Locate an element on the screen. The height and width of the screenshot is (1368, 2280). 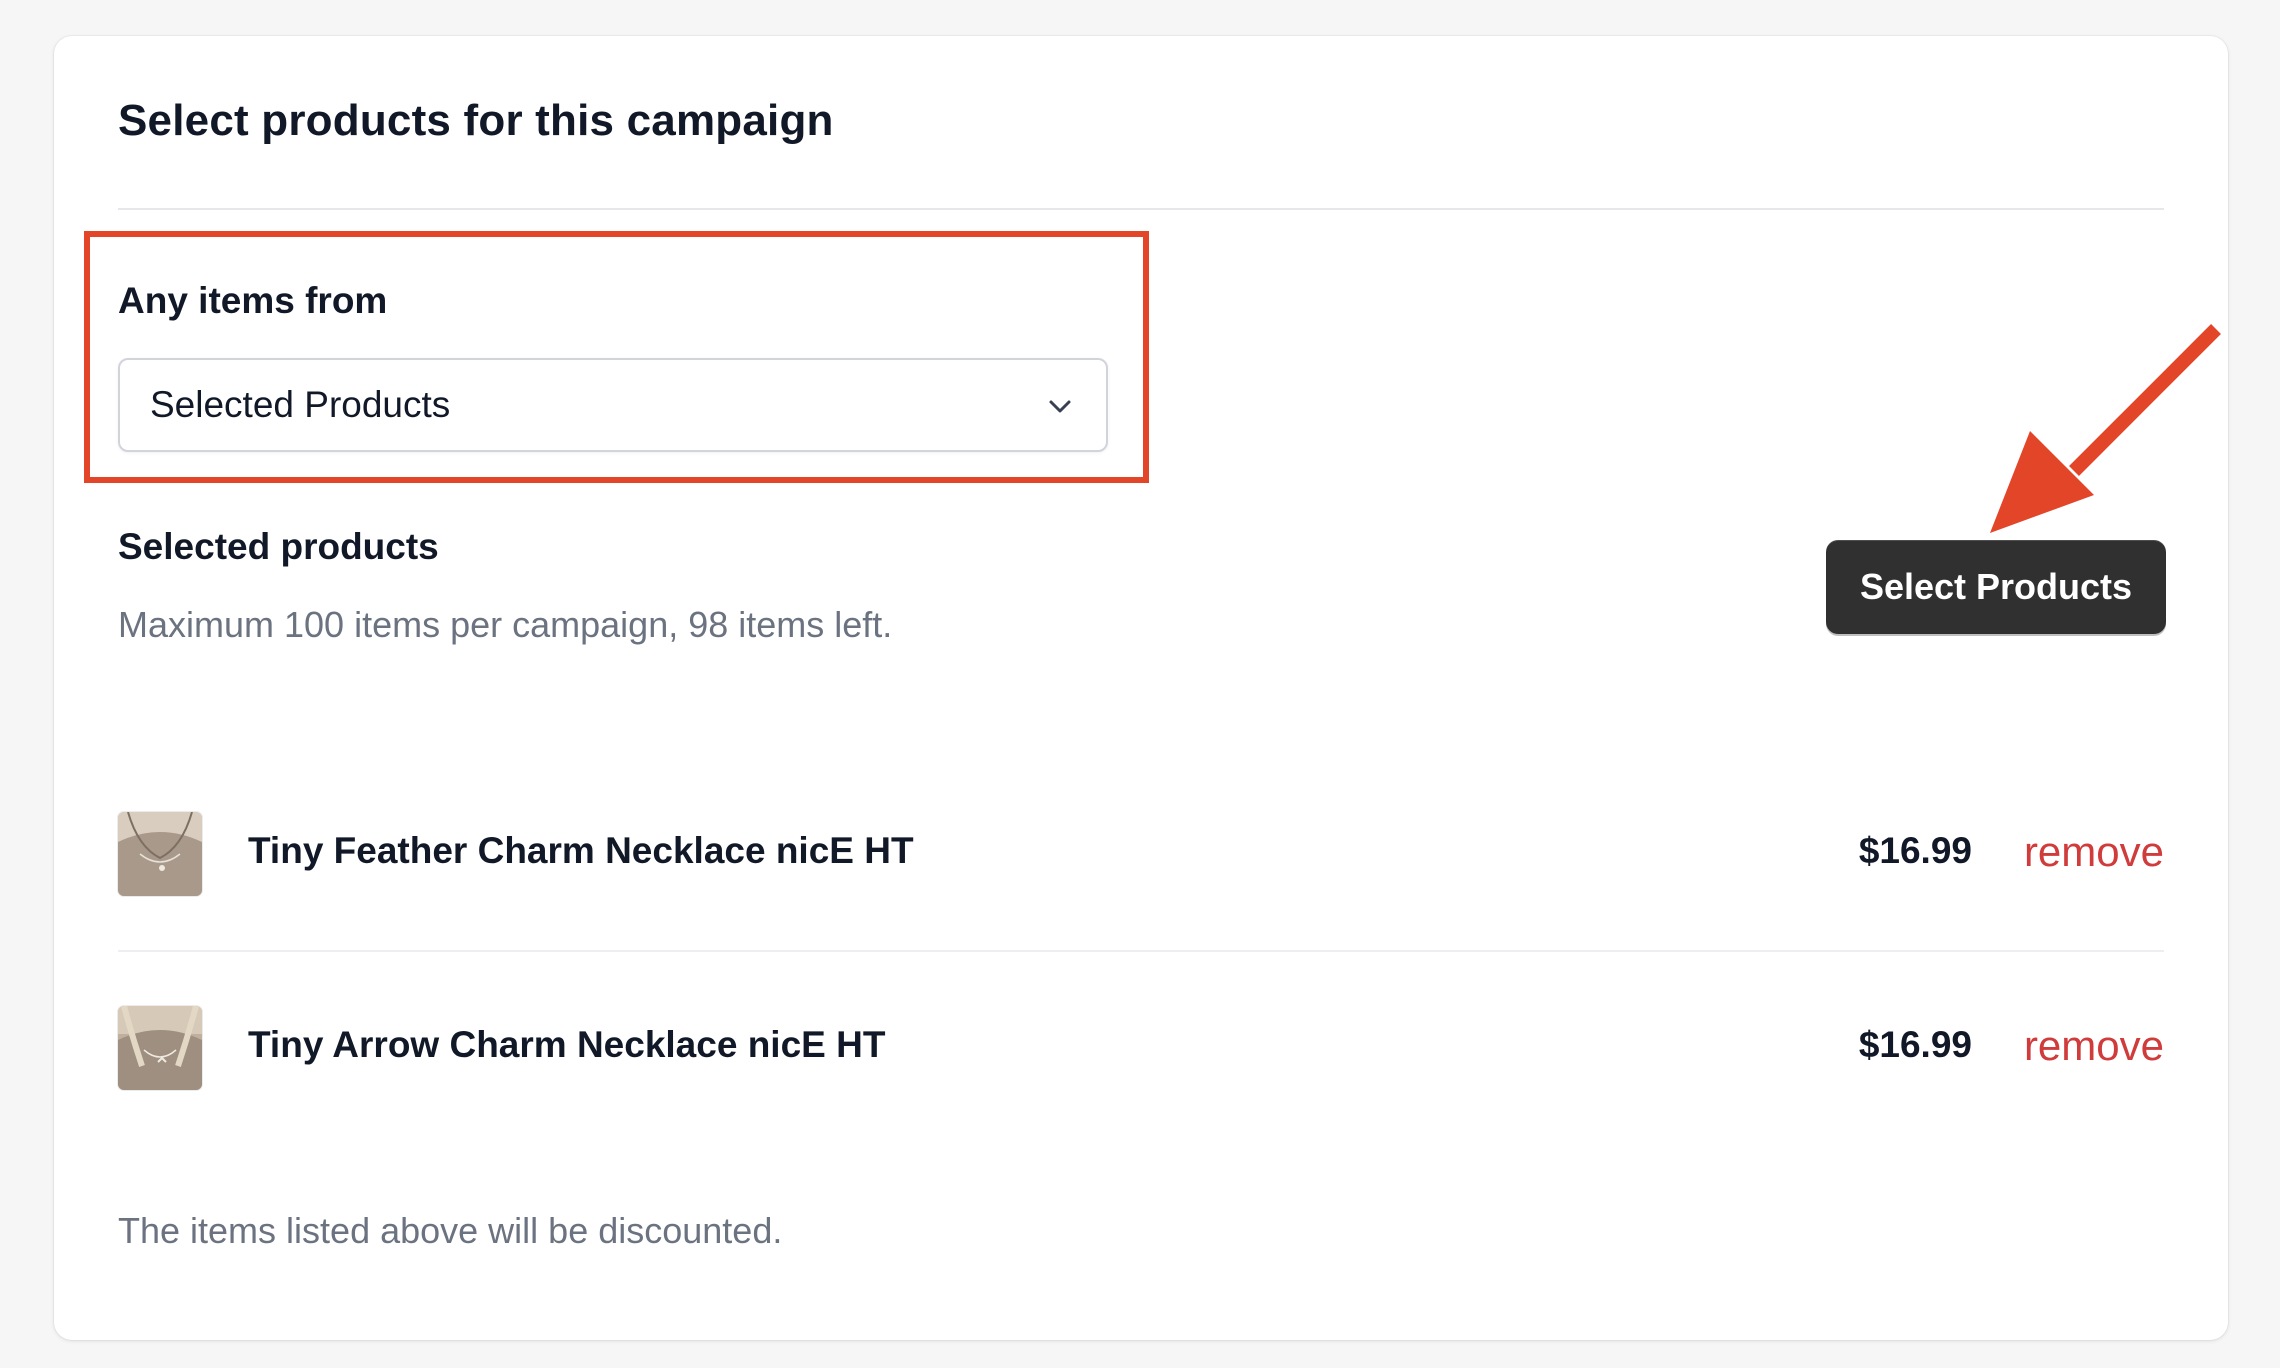
annotation-arrow-icon is located at coordinates (2105, 428).